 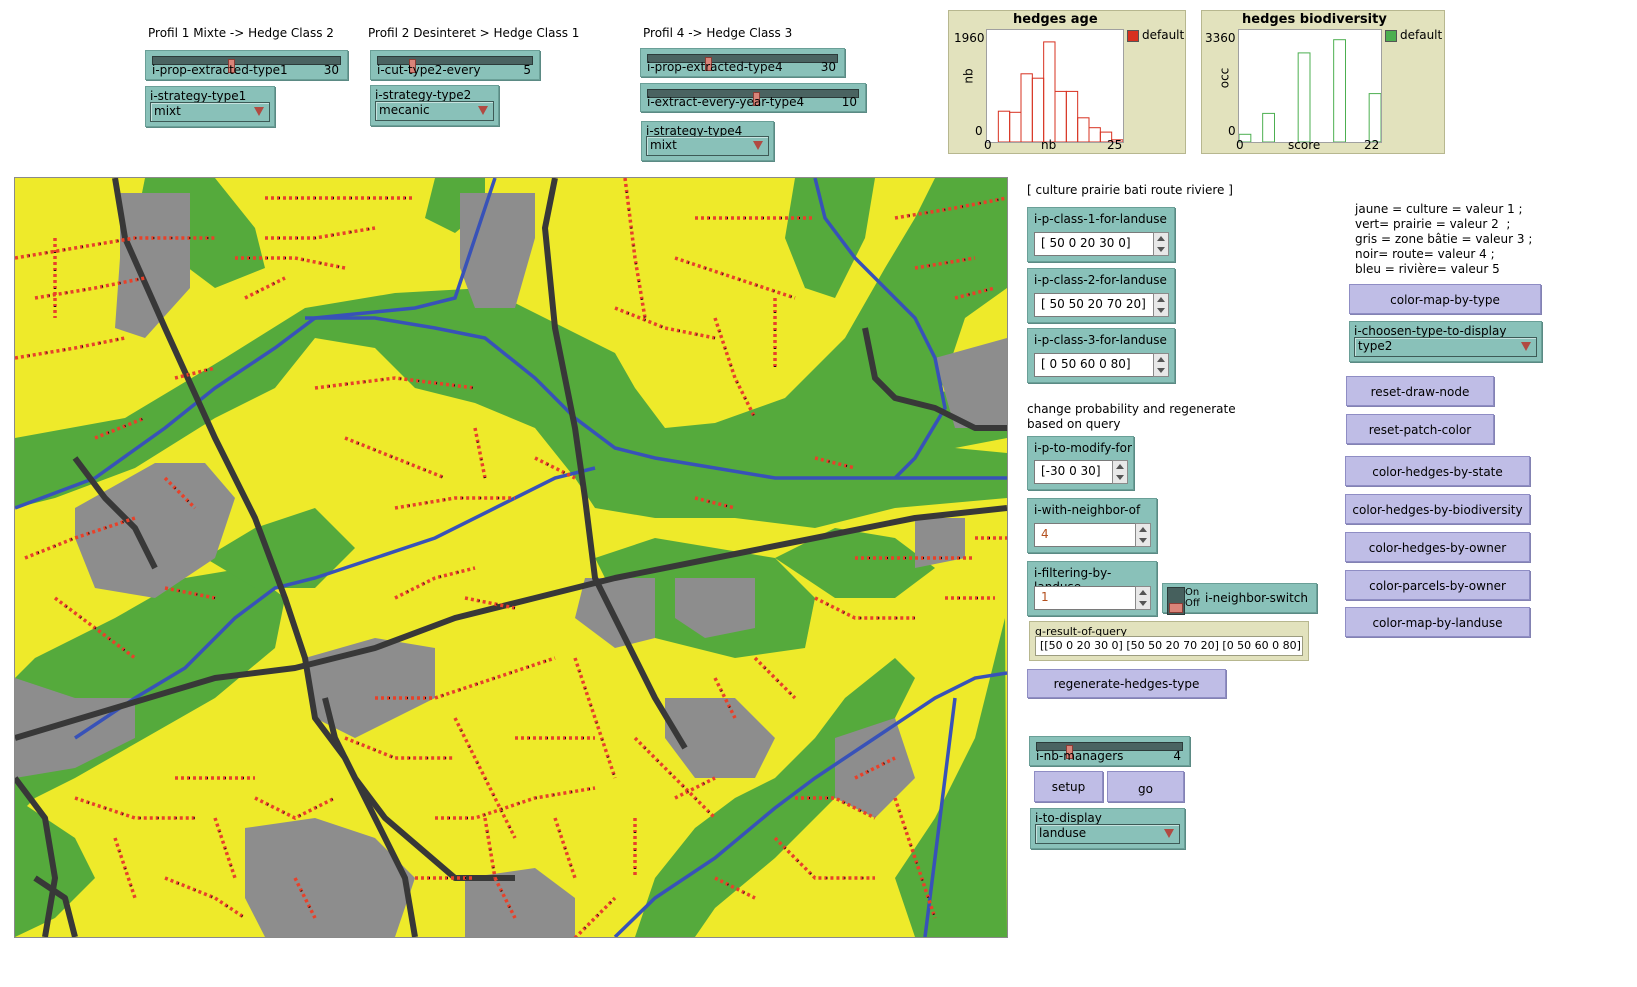 What do you see at coordinates (1224, 78) in the screenshot?
I see `plot-ylabel: occ` at bounding box center [1224, 78].